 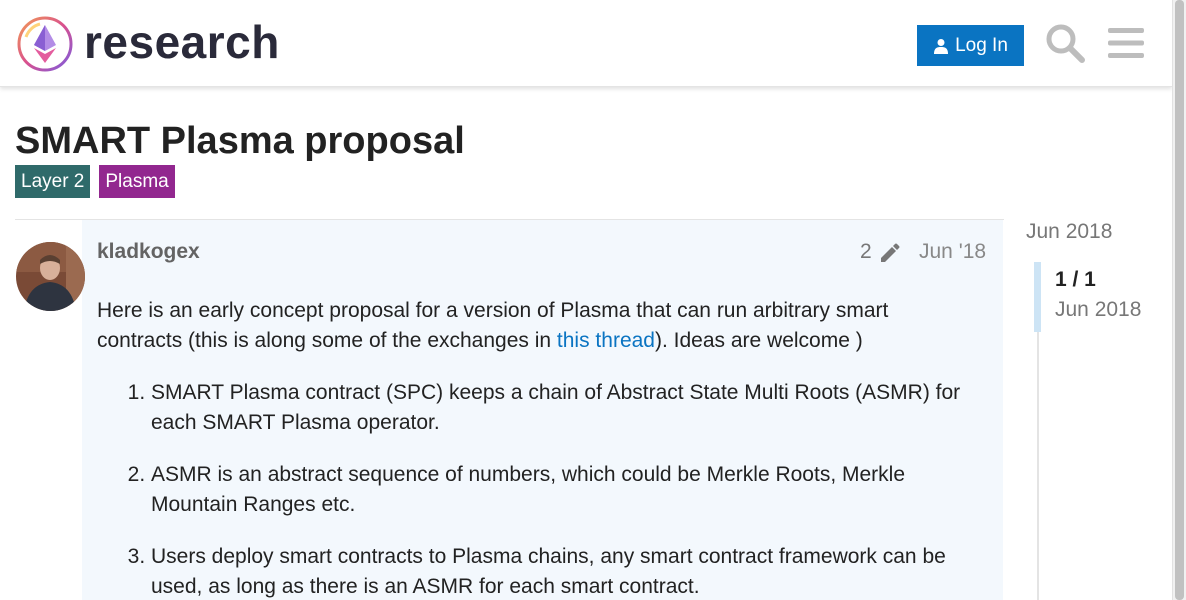 I want to click on post-intro-text-end: ). Ideas are welcome ), so click(x=758, y=340).